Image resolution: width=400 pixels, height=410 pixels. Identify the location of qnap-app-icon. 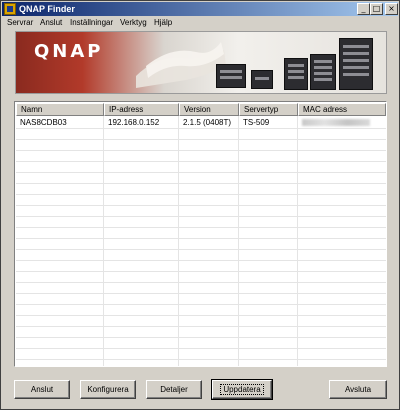
(10, 9).